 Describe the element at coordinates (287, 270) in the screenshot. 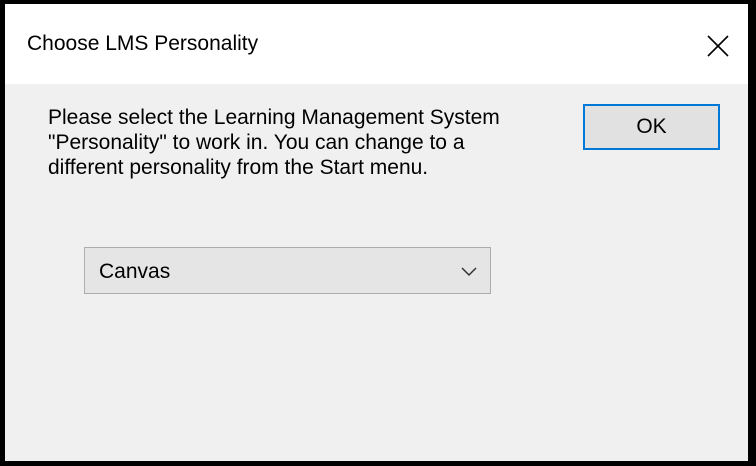

I see `personality-select: Canvas` at that location.